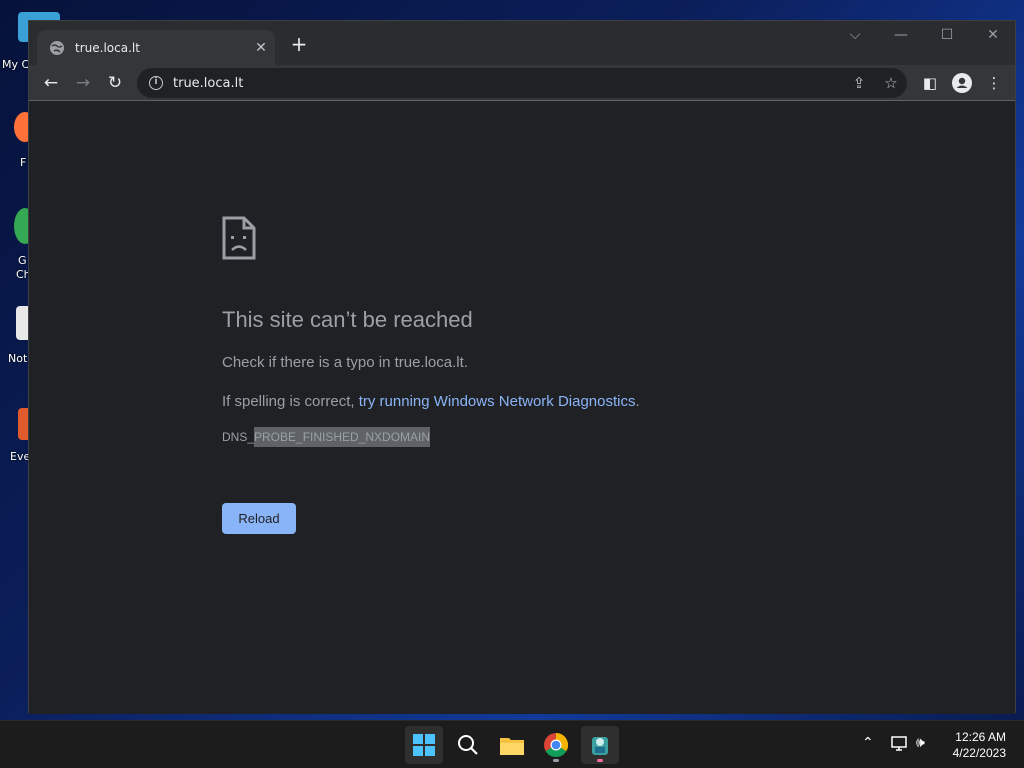 The height and width of the screenshot is (768, 1024). Describe the element at coordinates (347, 319) in the screenshot. I see `error-heading: This site can’t be reached` at that location.